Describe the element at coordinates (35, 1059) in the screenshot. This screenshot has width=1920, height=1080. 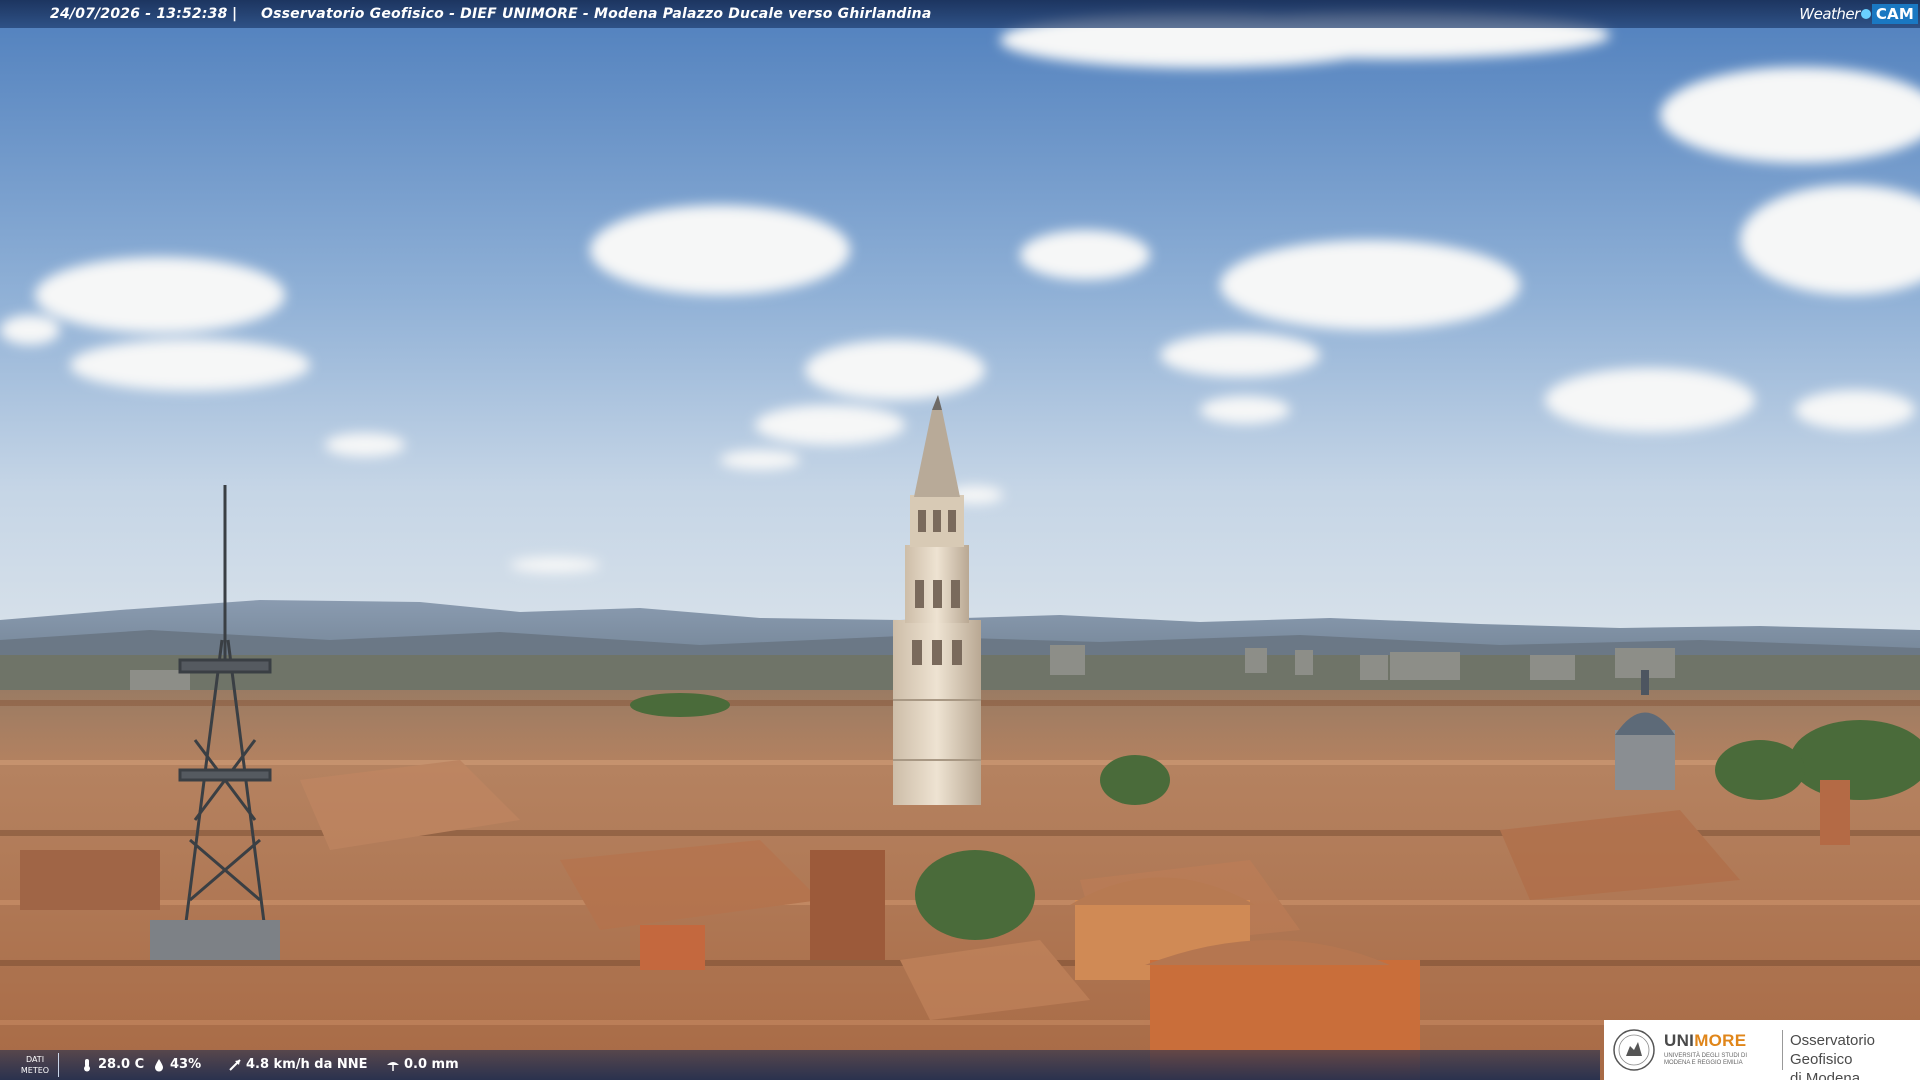
I see `weather-bar-label-line1: DATI` at that location.